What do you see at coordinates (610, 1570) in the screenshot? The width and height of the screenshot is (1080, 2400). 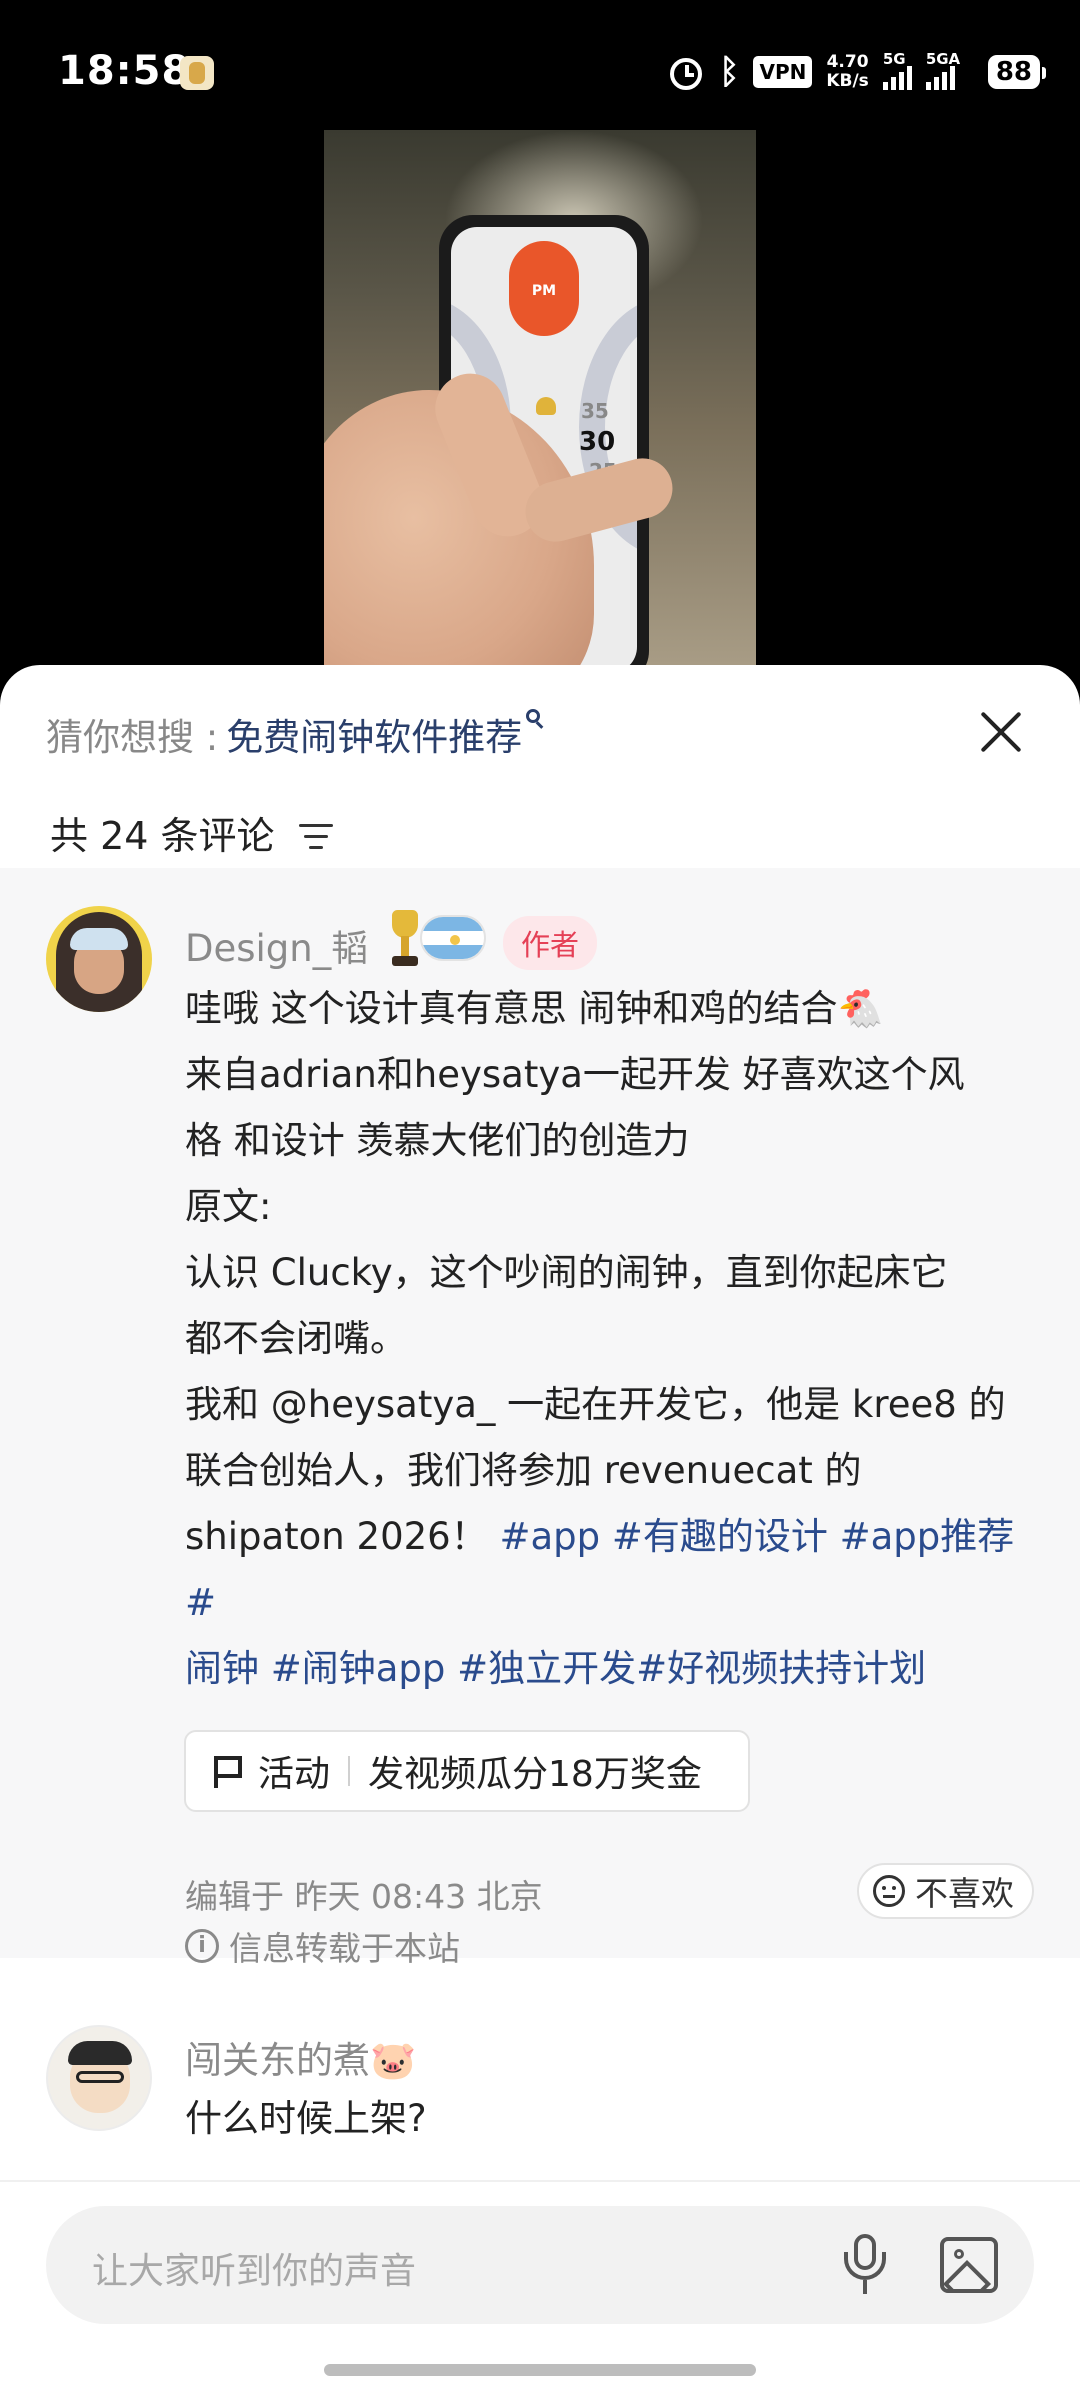 I see `comment-line: shipaton 2026！ #app #有趣的设计 #app推荐 #` at bounding box center [610, 1570].